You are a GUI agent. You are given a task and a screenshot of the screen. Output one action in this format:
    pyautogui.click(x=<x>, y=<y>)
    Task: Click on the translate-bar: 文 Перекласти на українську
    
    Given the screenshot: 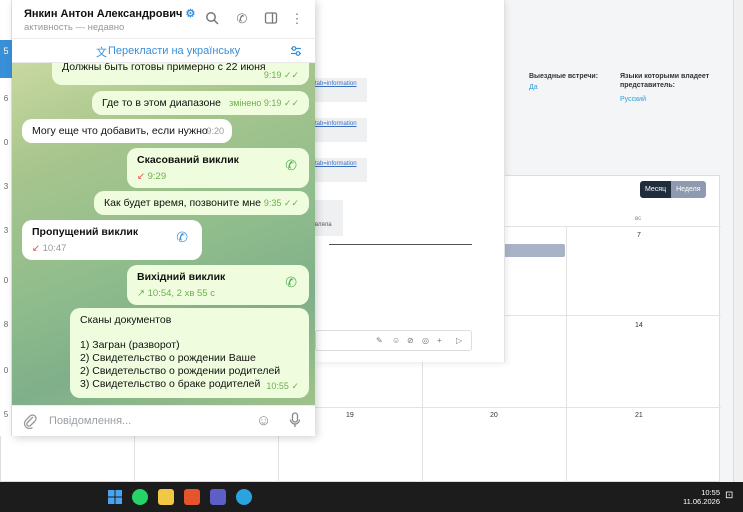 What is the action you would take?
    pyautogui.click(x=163, y=51)
    